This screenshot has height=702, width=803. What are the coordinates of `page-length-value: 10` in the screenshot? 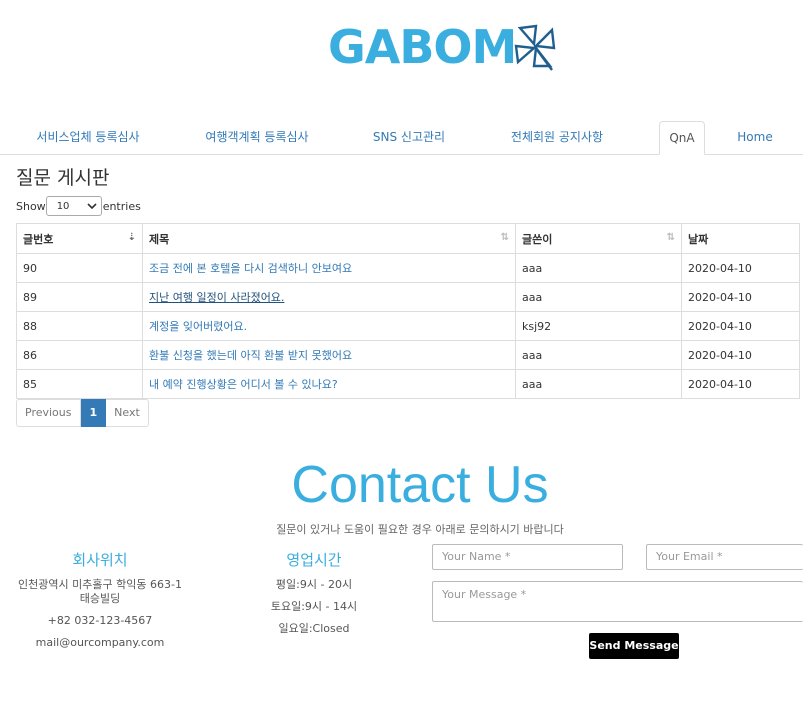 It's located at (63, 206).